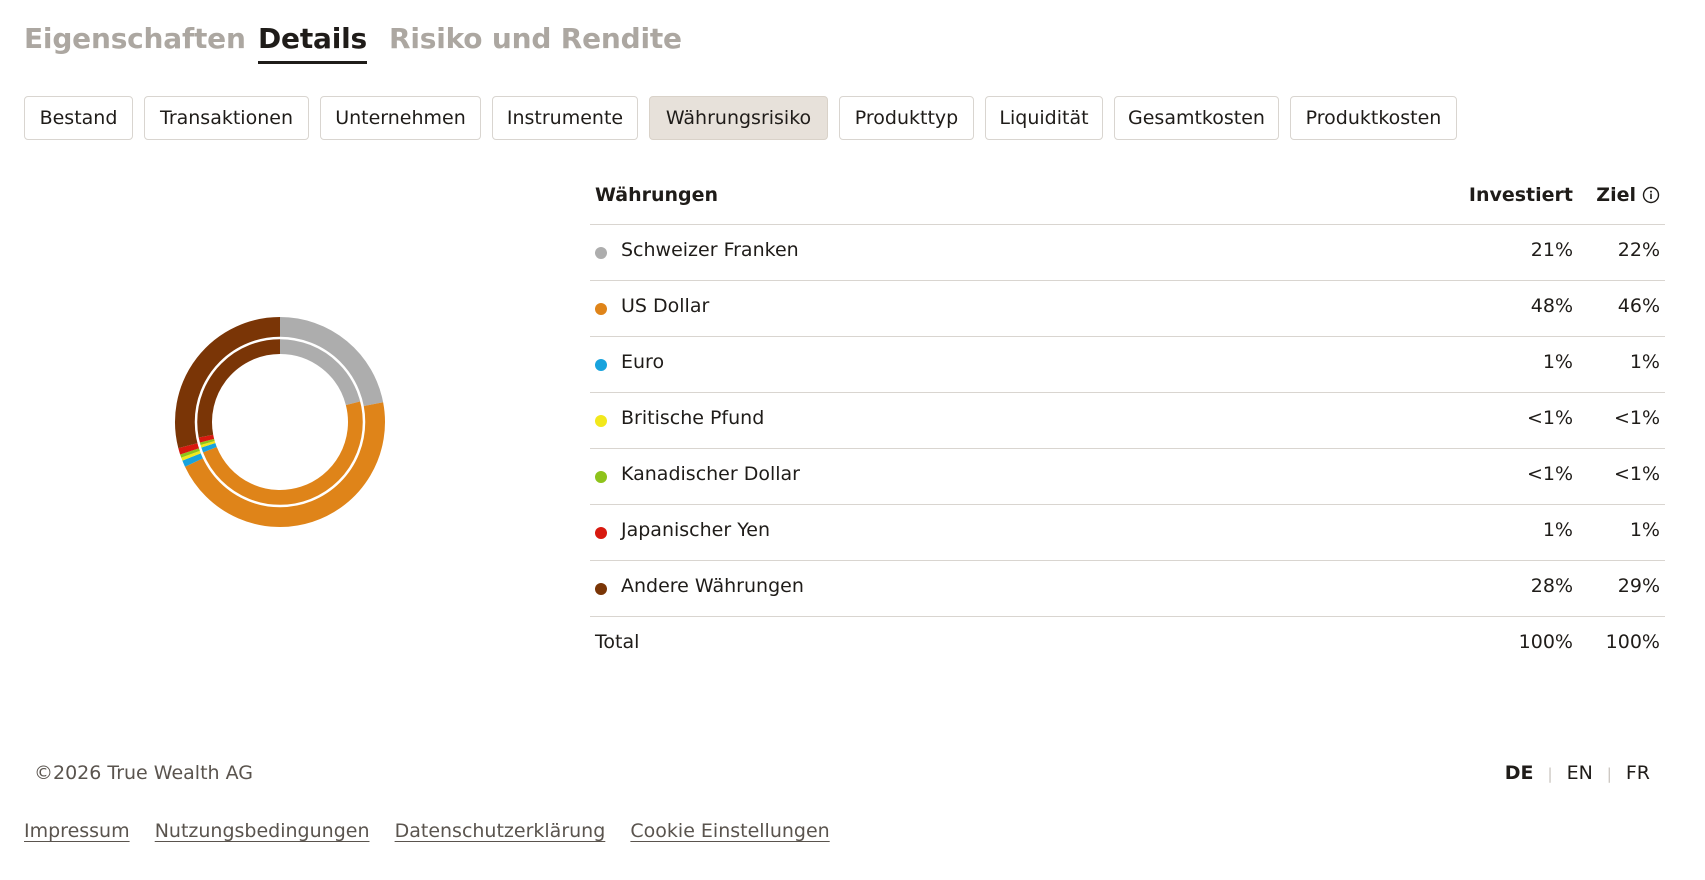  I want to click on link-datenschutz: Datenschutzerklärung, so click(500, 831).